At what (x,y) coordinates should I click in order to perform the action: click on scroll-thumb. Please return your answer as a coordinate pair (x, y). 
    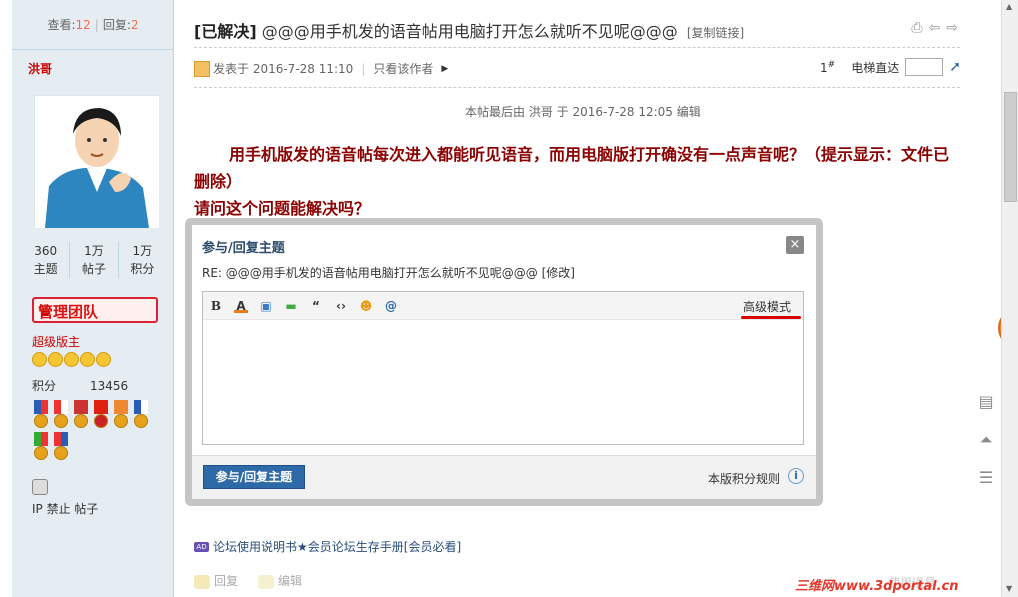
    Looking at the image, I should click on (1010, 147).